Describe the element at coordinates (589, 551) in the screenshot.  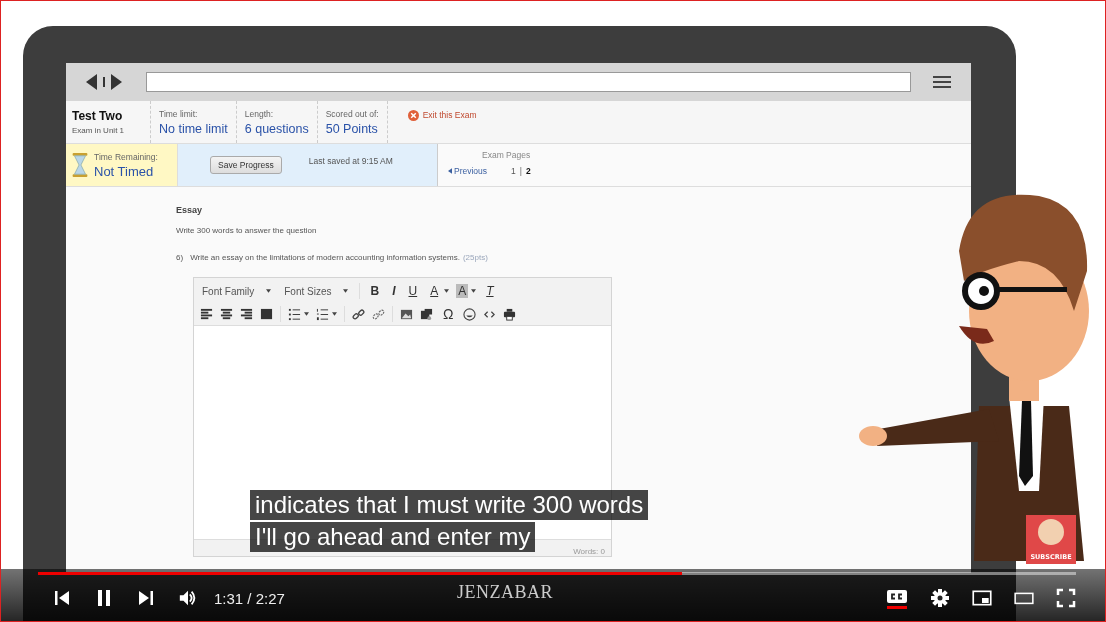
I see `word-count: Words: 0` at that location.